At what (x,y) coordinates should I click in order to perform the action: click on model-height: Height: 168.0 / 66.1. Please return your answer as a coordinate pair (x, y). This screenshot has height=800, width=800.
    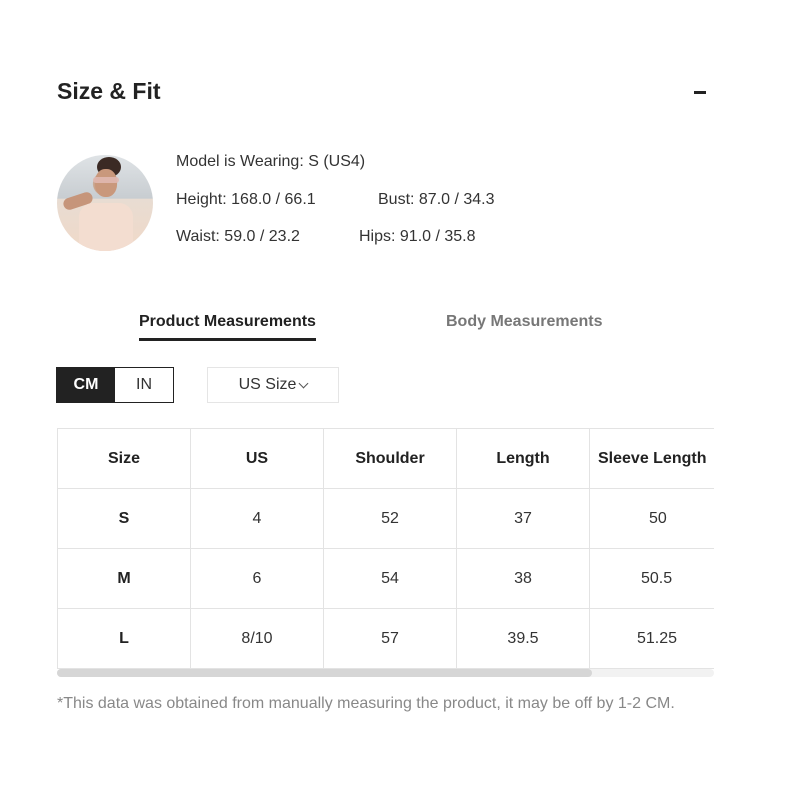
    Looking at the image, I should click on (246, 199).